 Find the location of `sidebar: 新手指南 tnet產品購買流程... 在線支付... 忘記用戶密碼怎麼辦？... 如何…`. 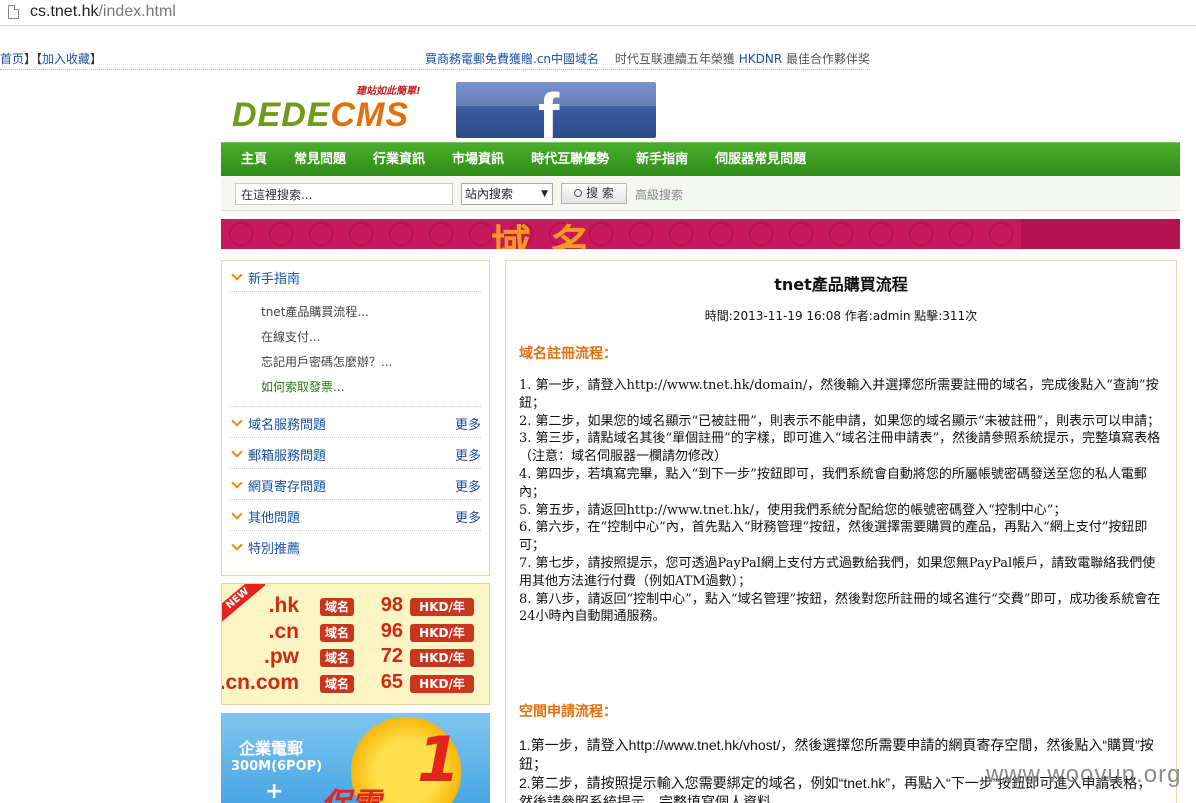

sidebar: 新手指南 tnet產品購買流程... 在線支付... 忘記用戶密碼怎麼辦？... 如何… is located at coordinates (355, 418).